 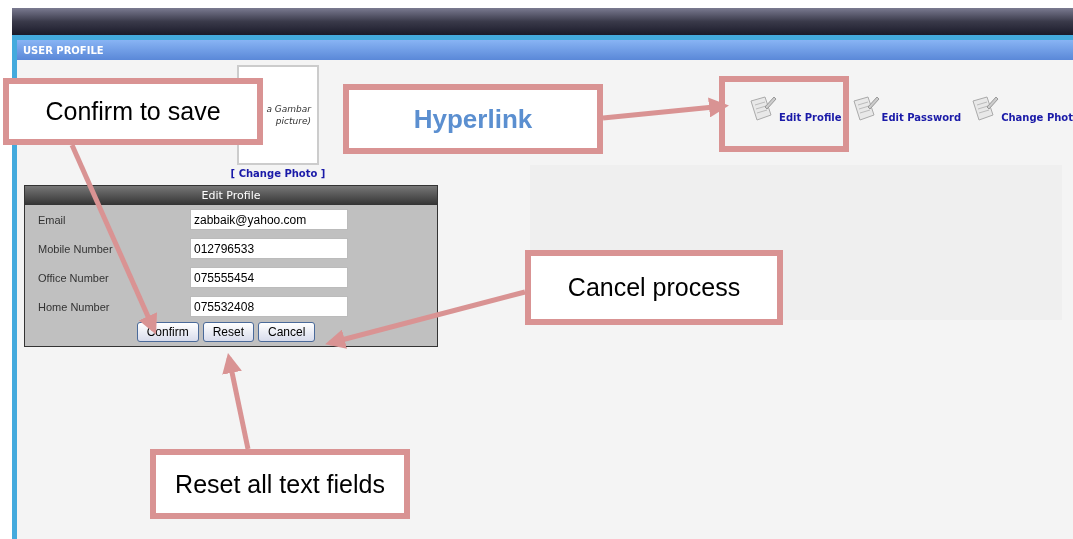 I want to click on callout-text: Reset all text fields, so click(x=280, y=484).